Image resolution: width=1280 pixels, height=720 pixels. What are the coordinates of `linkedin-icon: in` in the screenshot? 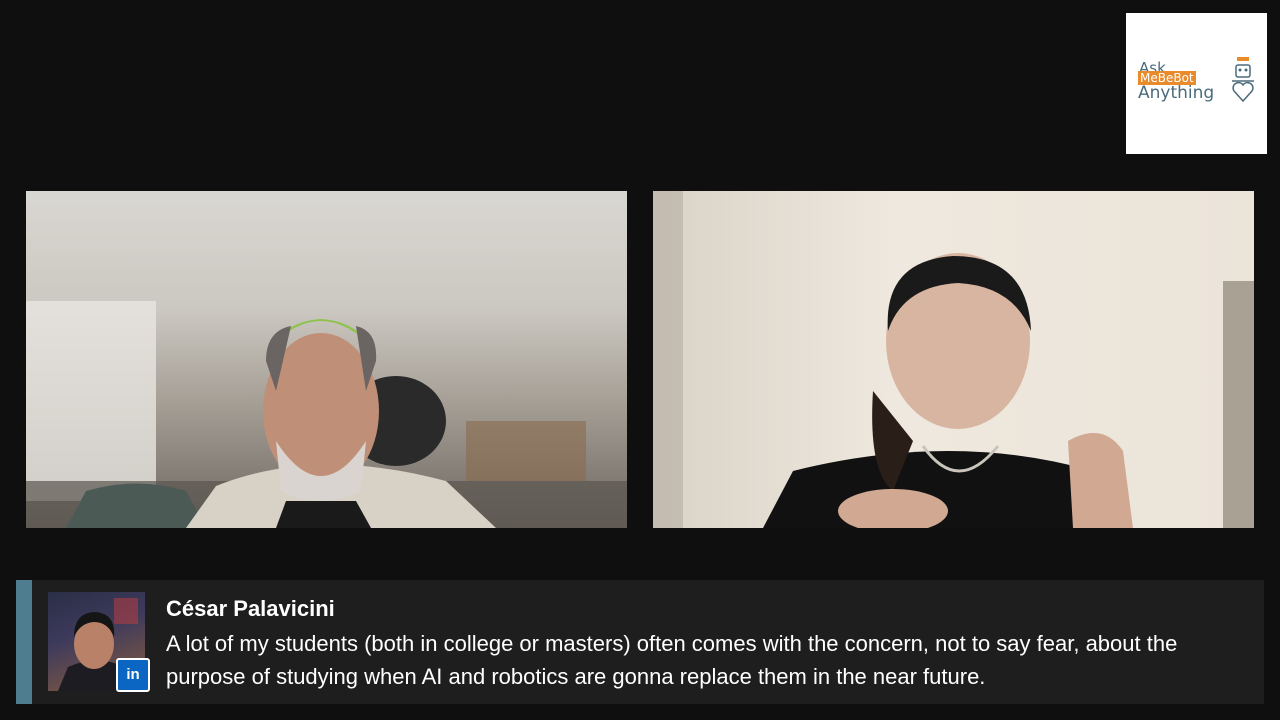 It's located at (133, 675).